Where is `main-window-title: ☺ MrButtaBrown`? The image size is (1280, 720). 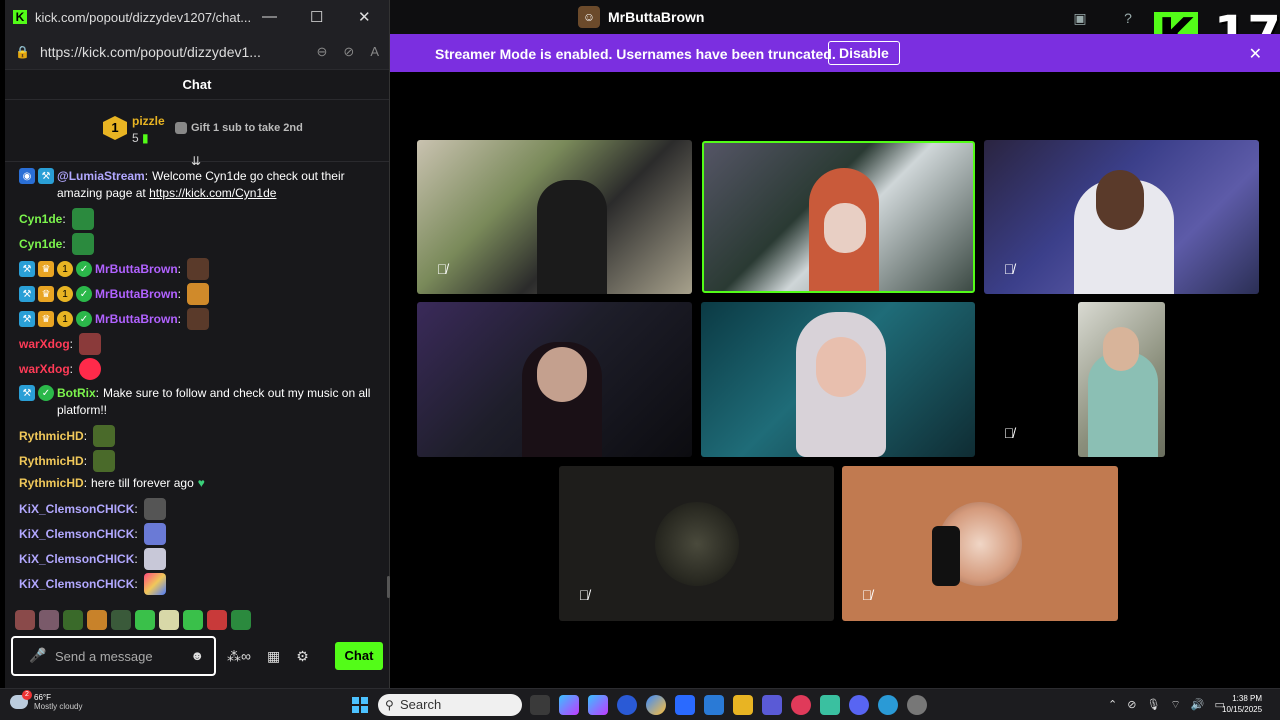
main-window-title: ☺ MrButtaBrown is located at coordinates (641, 17).